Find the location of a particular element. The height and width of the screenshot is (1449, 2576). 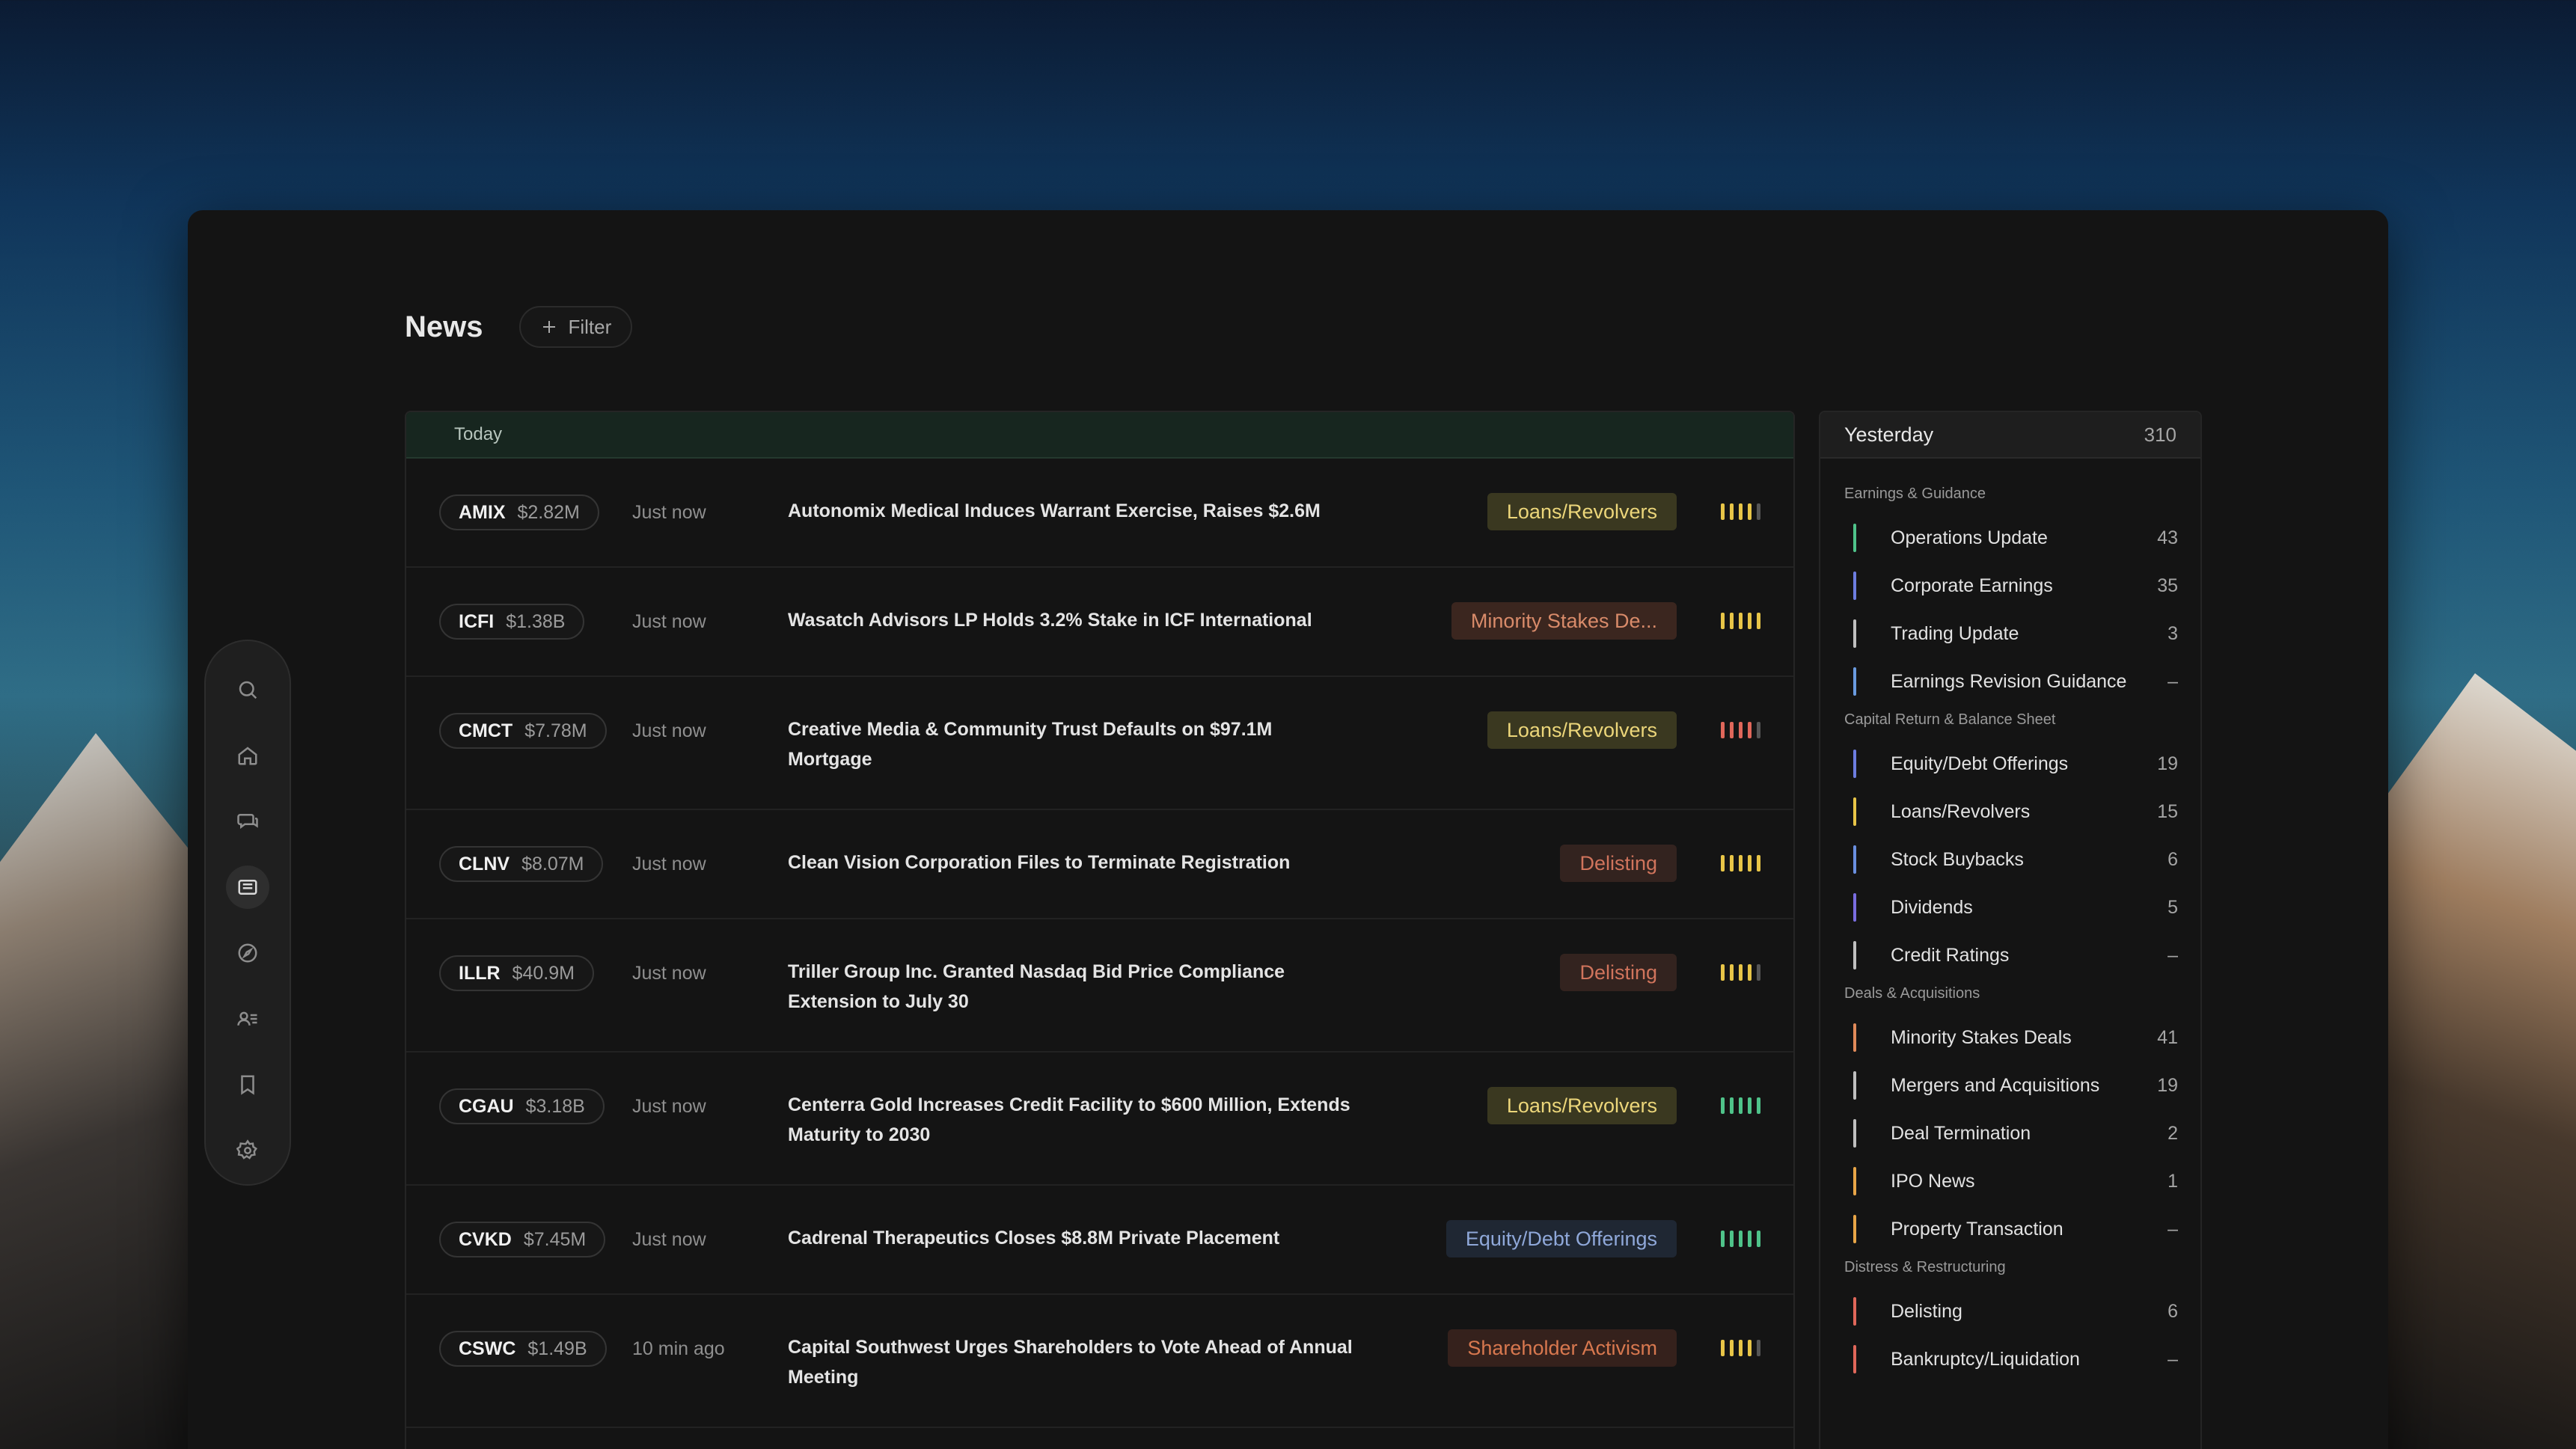

market-cap: $1.49B is located at coordinates (557, 1349).